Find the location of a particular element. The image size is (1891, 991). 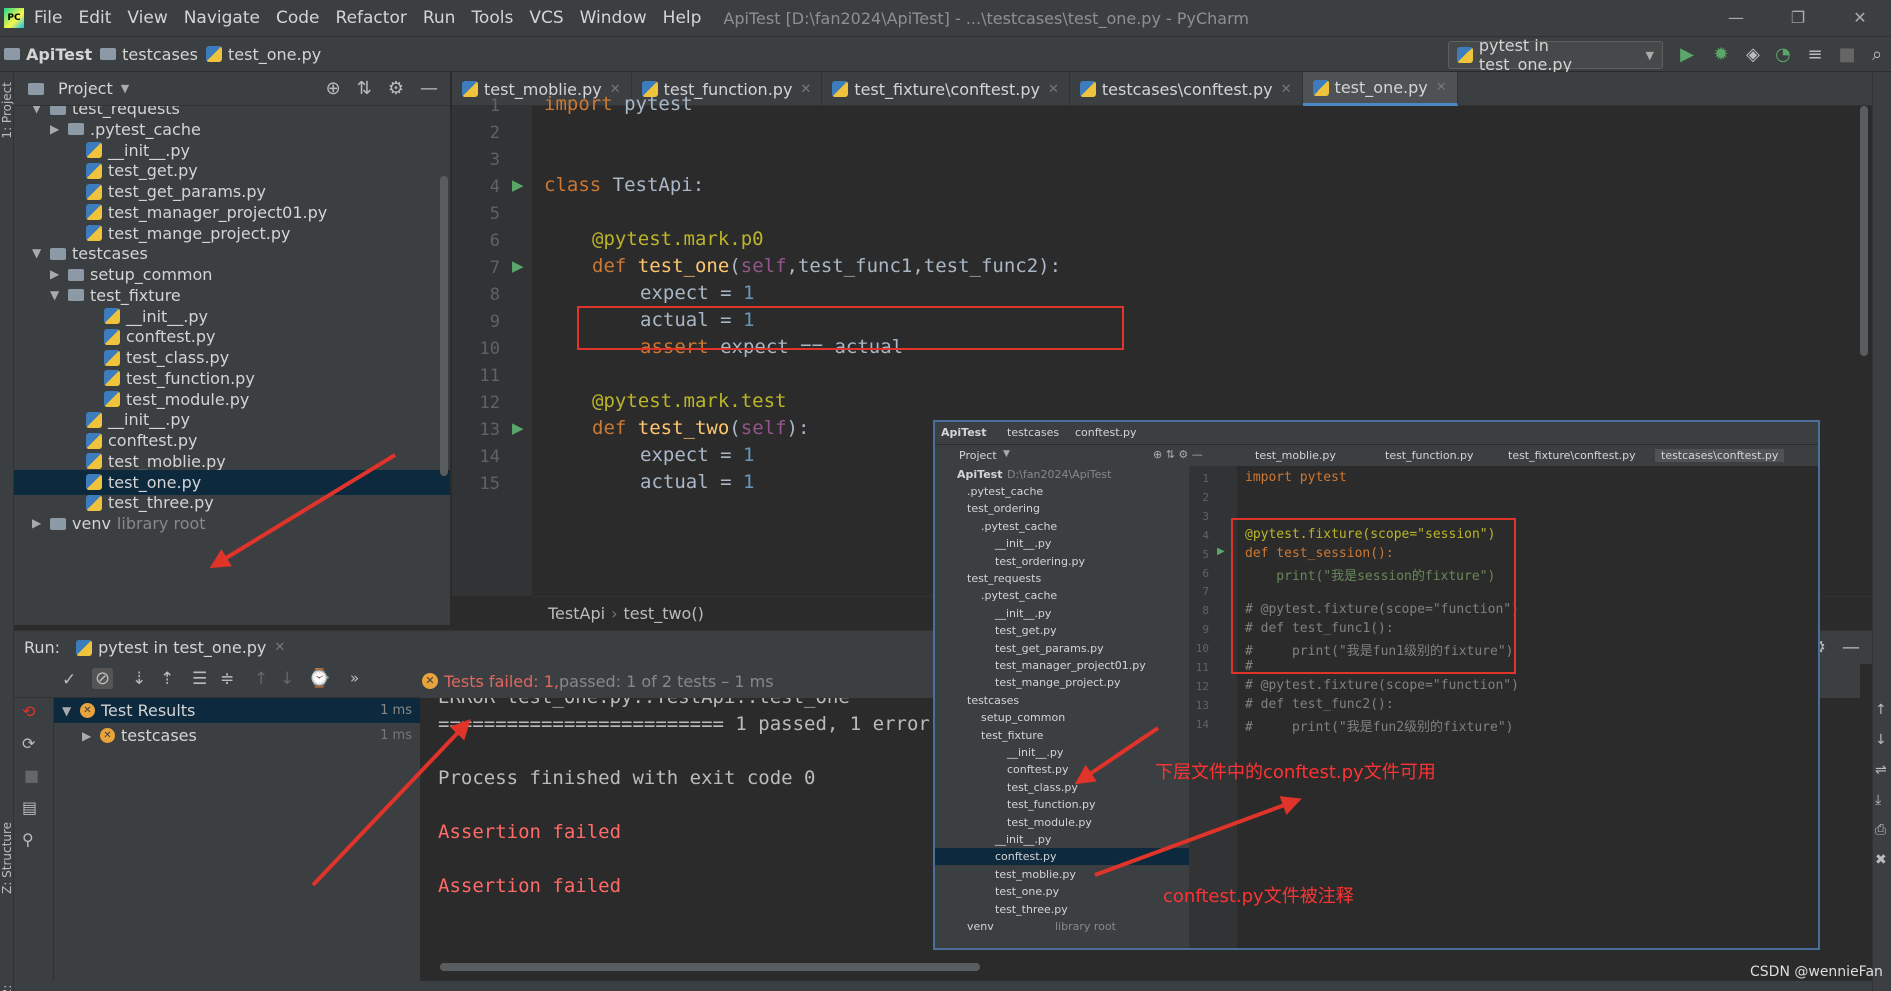

test-suite-row: ▶ ✕ testcases 1 ms is located at coordinates (237, 735).